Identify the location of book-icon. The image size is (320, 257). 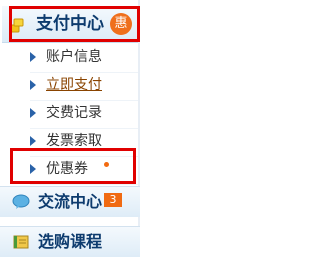
(21, 242).